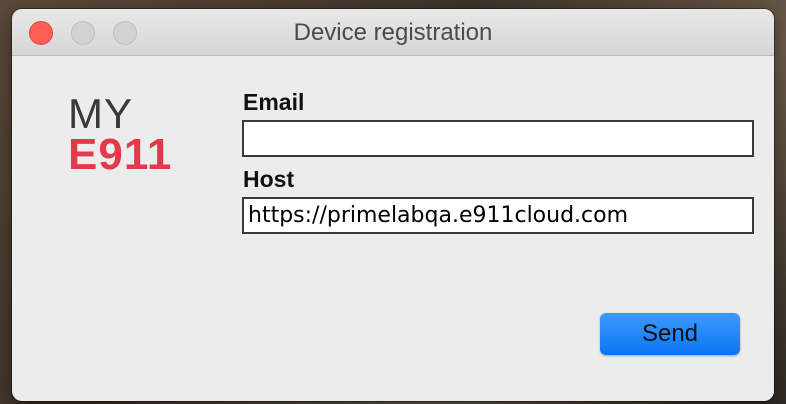 Image resolution: width=786 pixels, height=404 pixels. Describe the element at coordinates (100, 113) in the screenshot. I see `logo-text-my: MY` at that location.